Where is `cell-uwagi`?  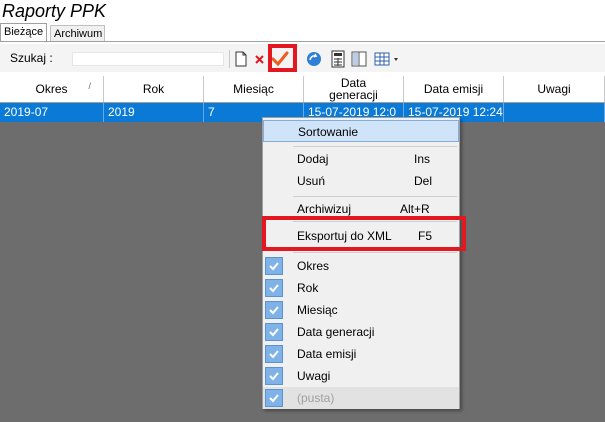 cell-uwagi is located at coordinates (554, 112).